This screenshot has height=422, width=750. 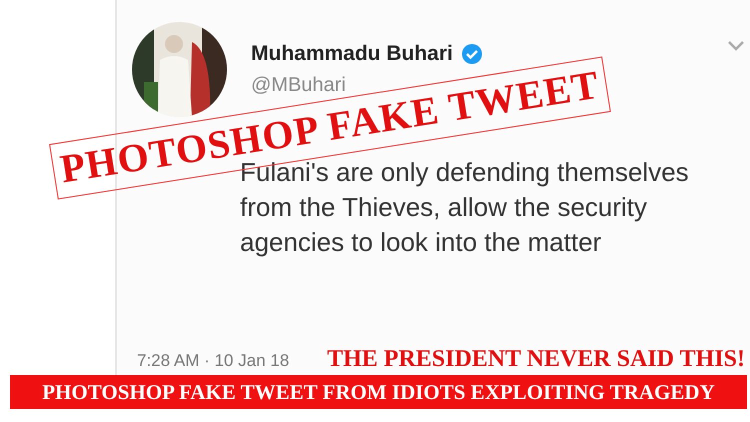 What do you see at coordinates (378, 392) in the screenshot?
I see `headline-banner: PHOTOSHOP FAKE TWEET FROM IDIOTS EXPLOITING TRAGEDY` at bounding box center [378, 392].